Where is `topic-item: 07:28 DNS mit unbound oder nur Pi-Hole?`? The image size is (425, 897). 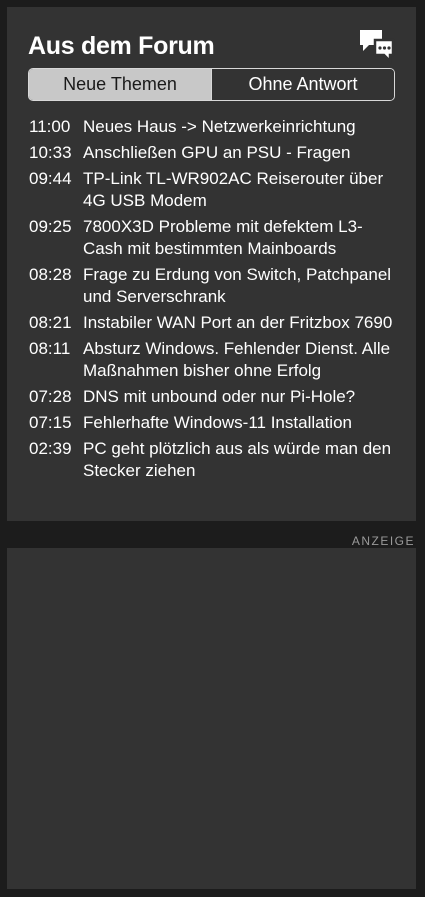
topic-item: 07:28 DNS mit unbound oder nur Pi-Hole? is located at coordinates (214, 397).